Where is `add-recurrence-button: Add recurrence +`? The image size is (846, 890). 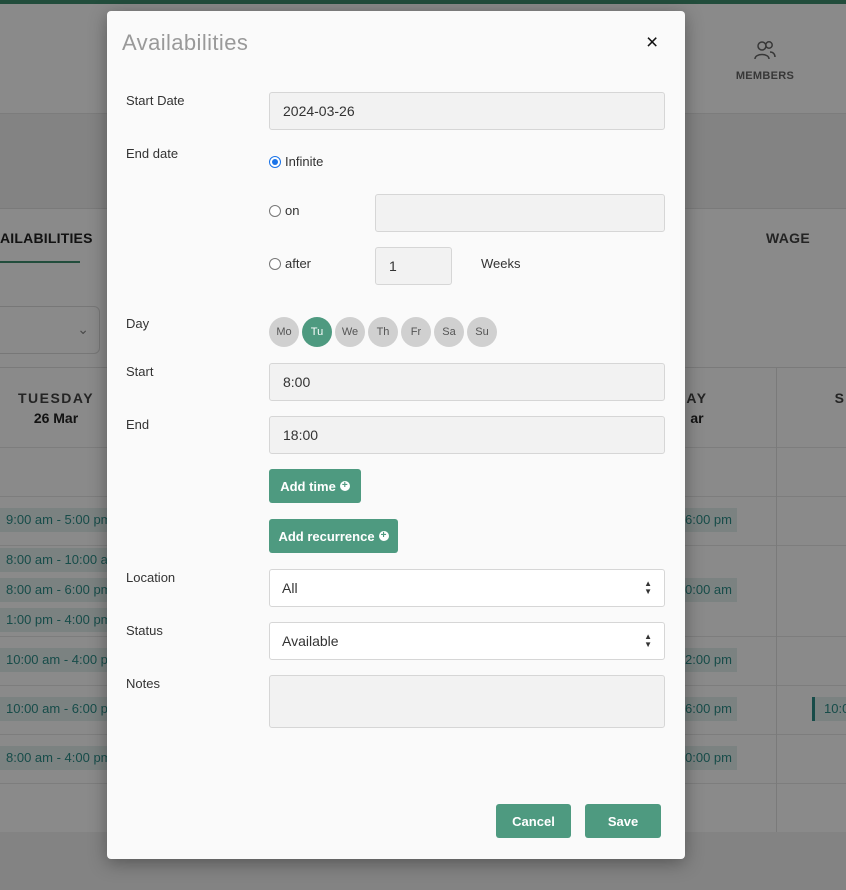 add-recurrence-button: Add recurrence + is located at coordinates (333, 536).